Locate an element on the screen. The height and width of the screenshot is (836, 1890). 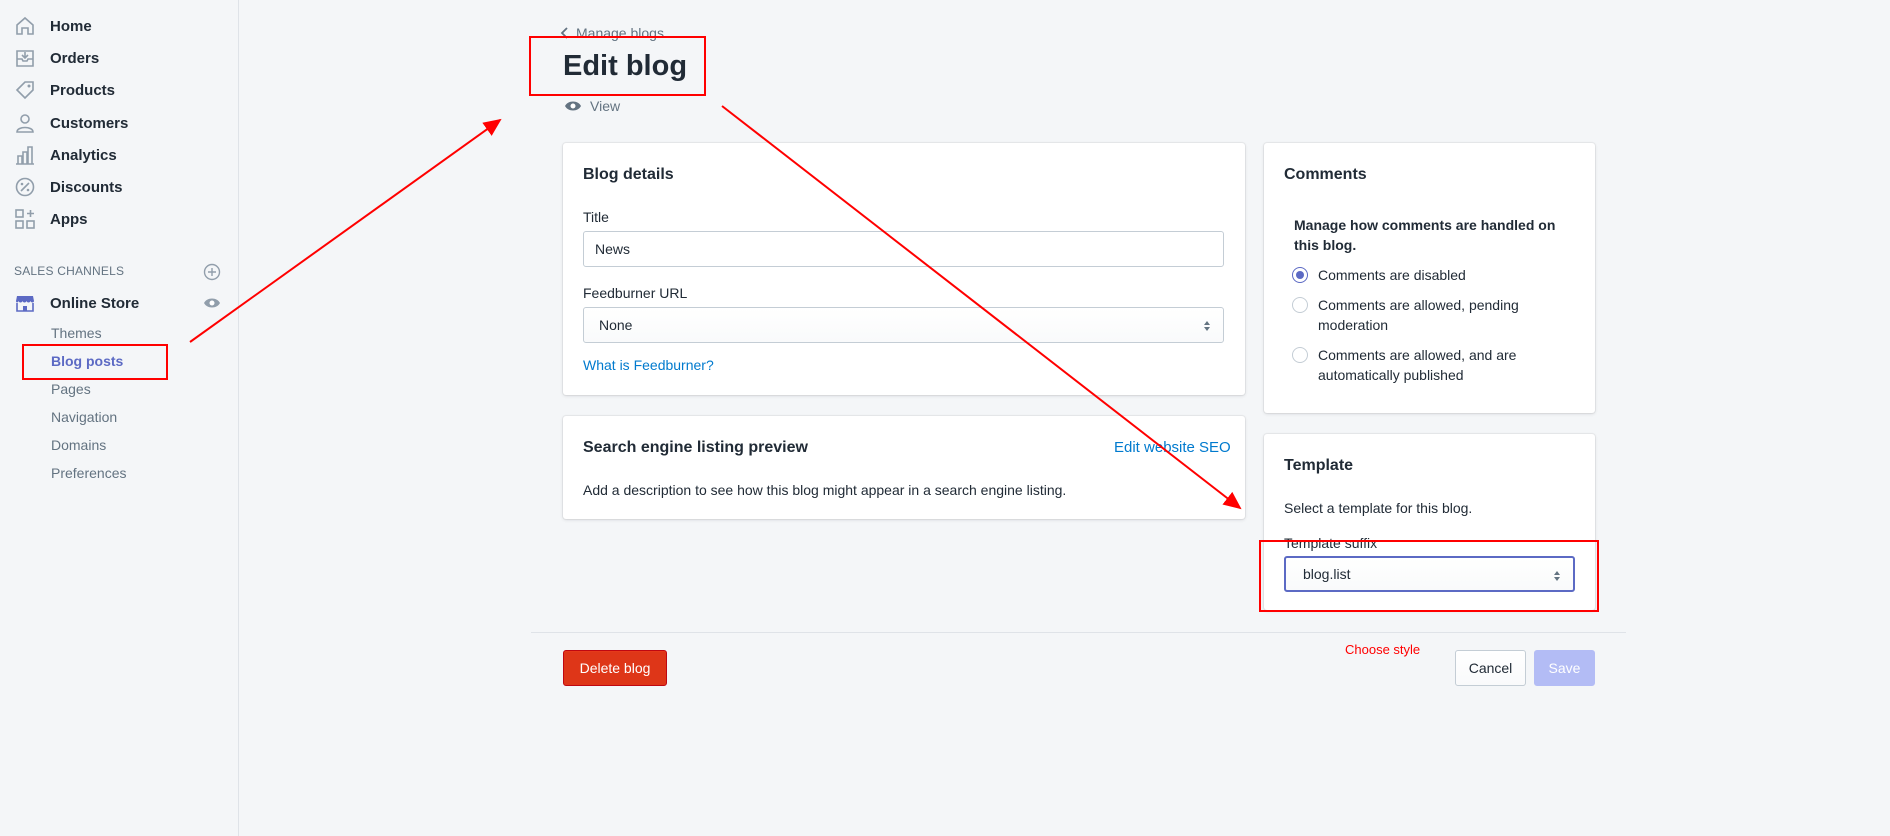
sidebar-item-domains: Domains is located at coordinates (78, 445).